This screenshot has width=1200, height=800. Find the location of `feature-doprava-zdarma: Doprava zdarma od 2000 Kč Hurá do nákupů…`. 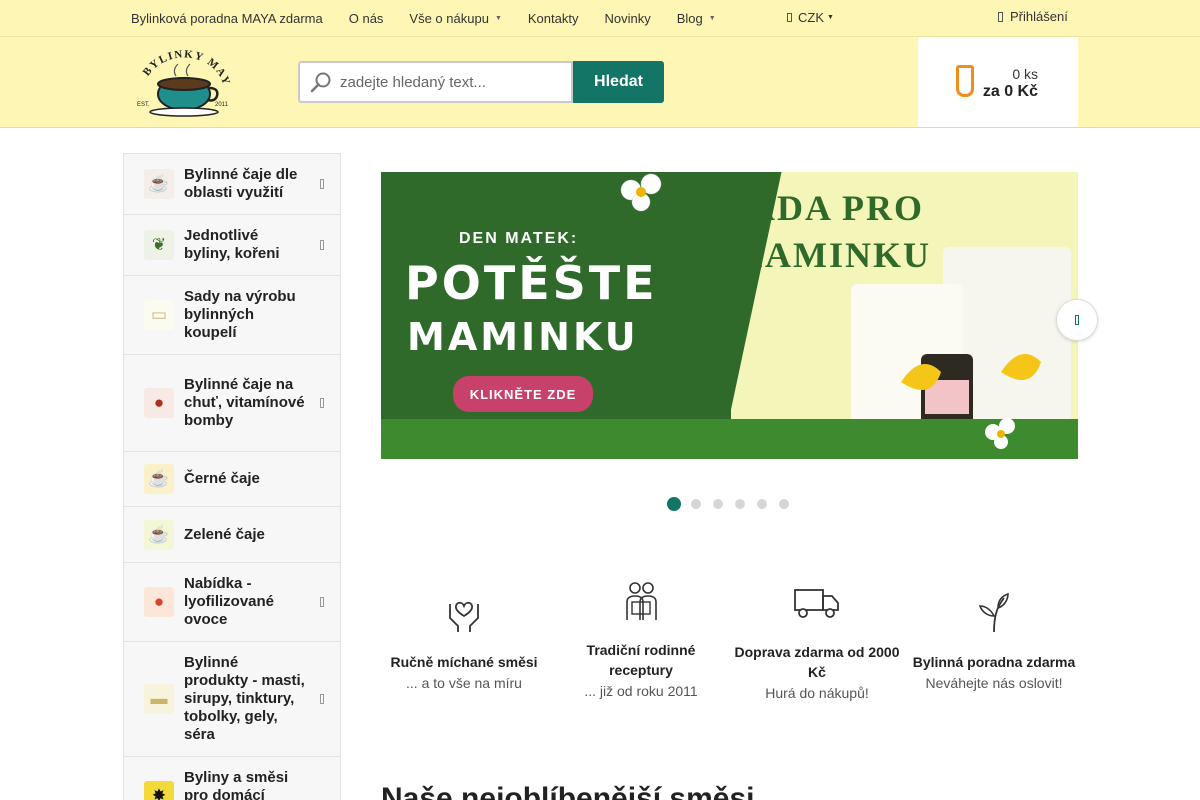

feature-doprava-zdarma: Doprava zdarma od 2000 Kč Hurá do nákupů… is located at coordinates (817, 643).